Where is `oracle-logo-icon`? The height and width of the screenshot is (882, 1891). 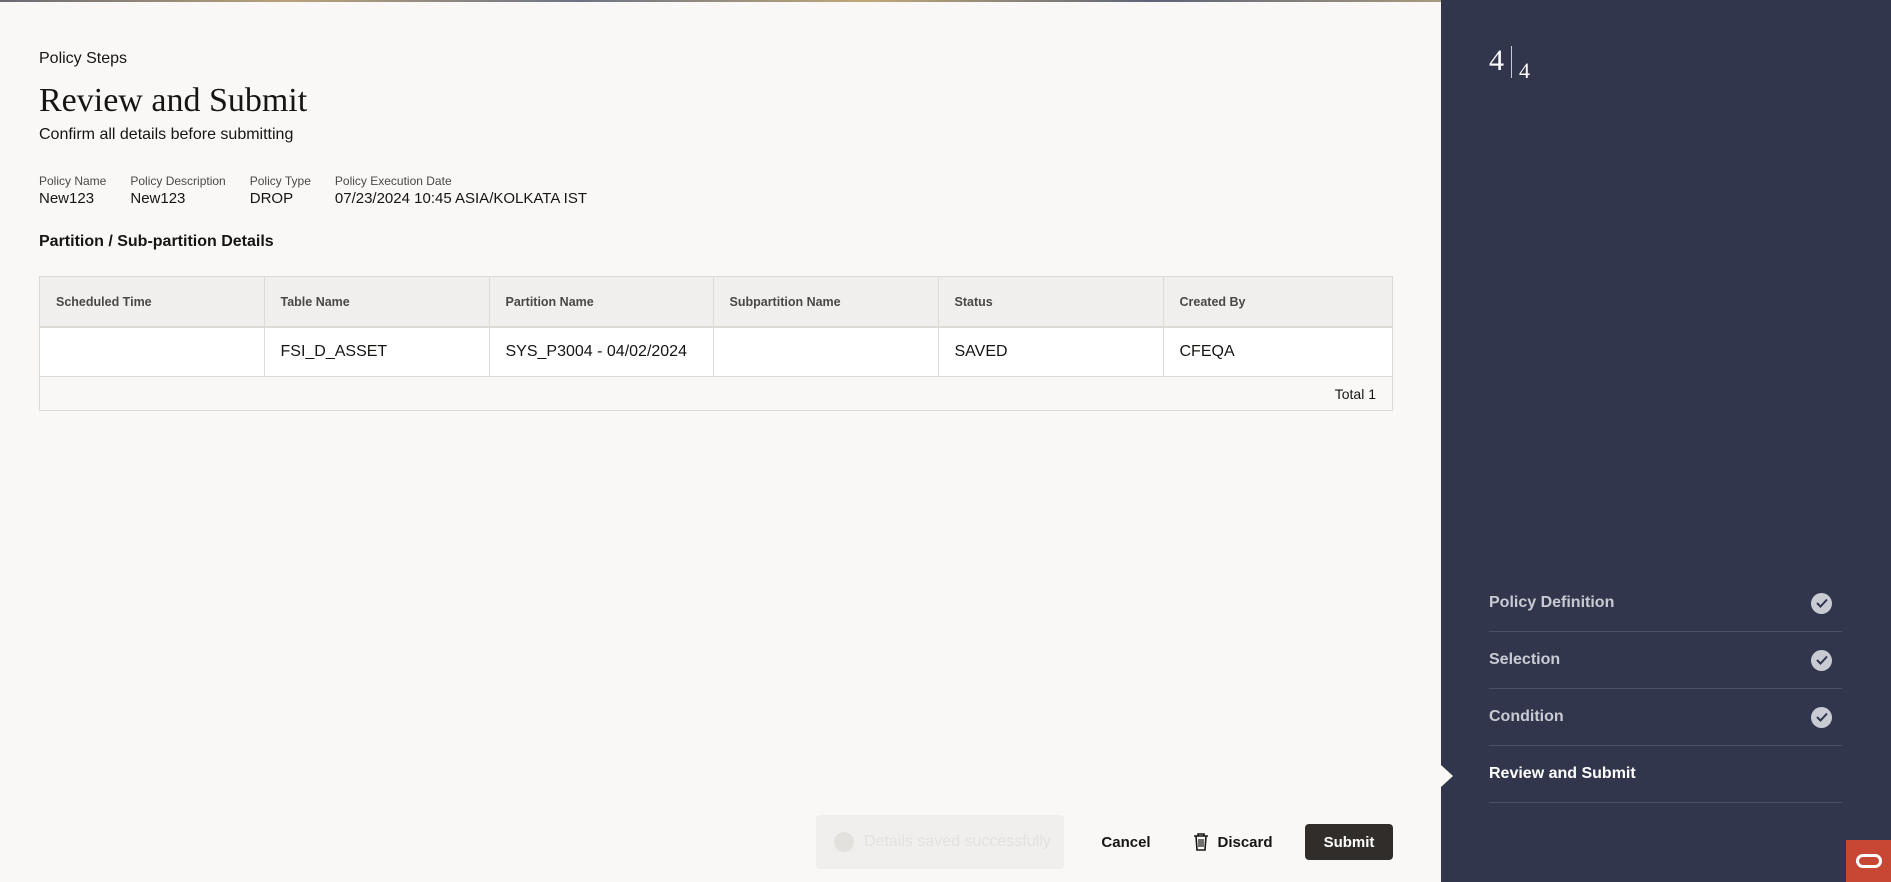 oracle-logo-icon is located at coordinates (1868, 861).